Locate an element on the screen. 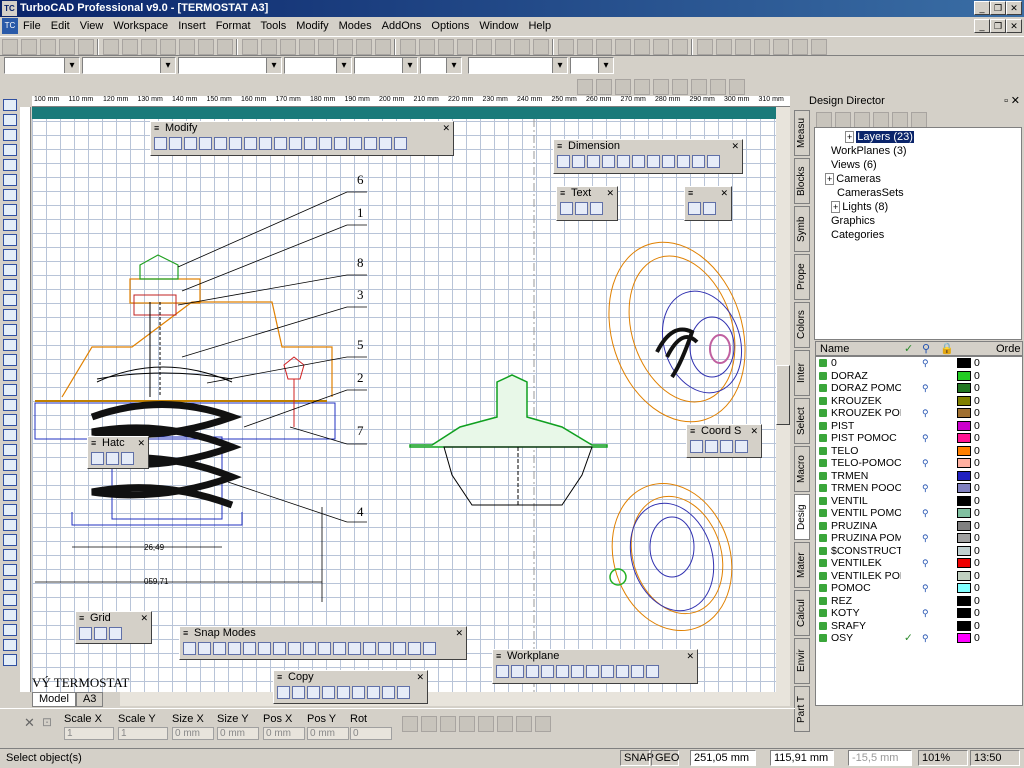  menu-options: Options is located at coordinates (450, 26).